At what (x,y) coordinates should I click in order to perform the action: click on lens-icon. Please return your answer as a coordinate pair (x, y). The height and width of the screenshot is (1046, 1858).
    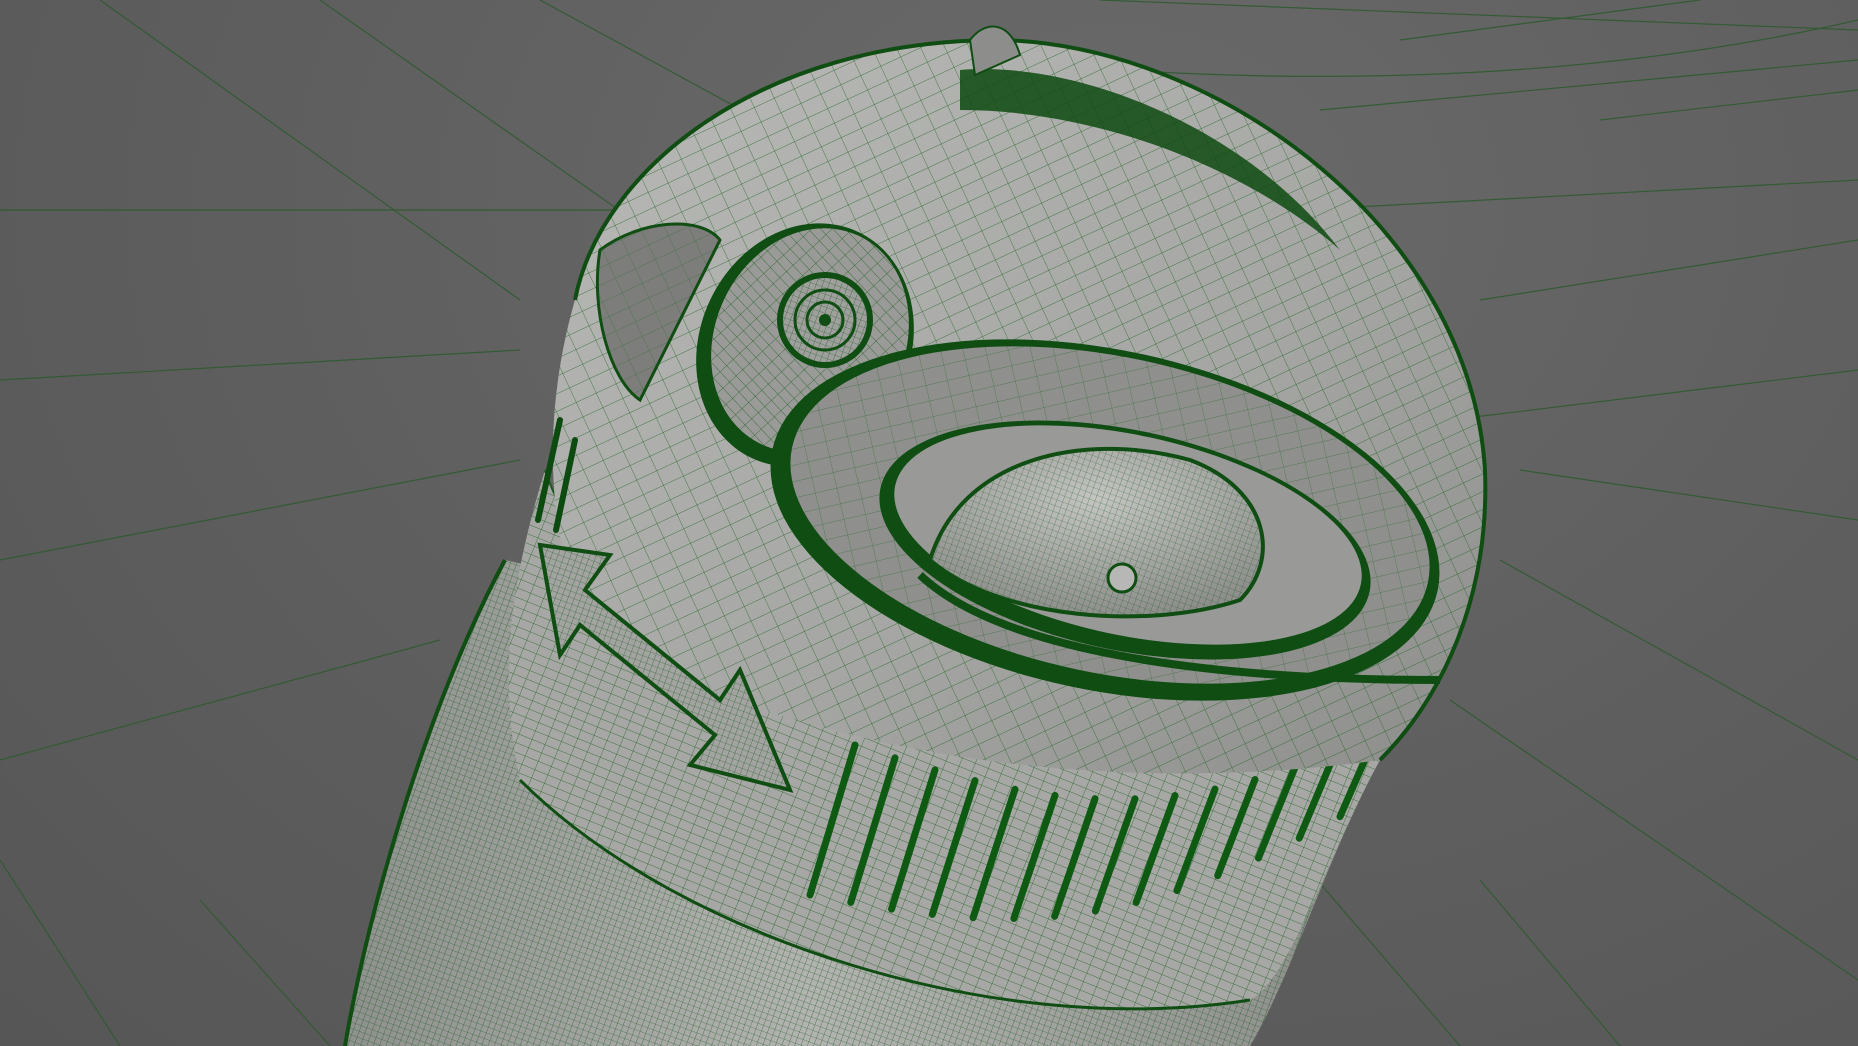
    Looking at the image, I should click on (825, 320).